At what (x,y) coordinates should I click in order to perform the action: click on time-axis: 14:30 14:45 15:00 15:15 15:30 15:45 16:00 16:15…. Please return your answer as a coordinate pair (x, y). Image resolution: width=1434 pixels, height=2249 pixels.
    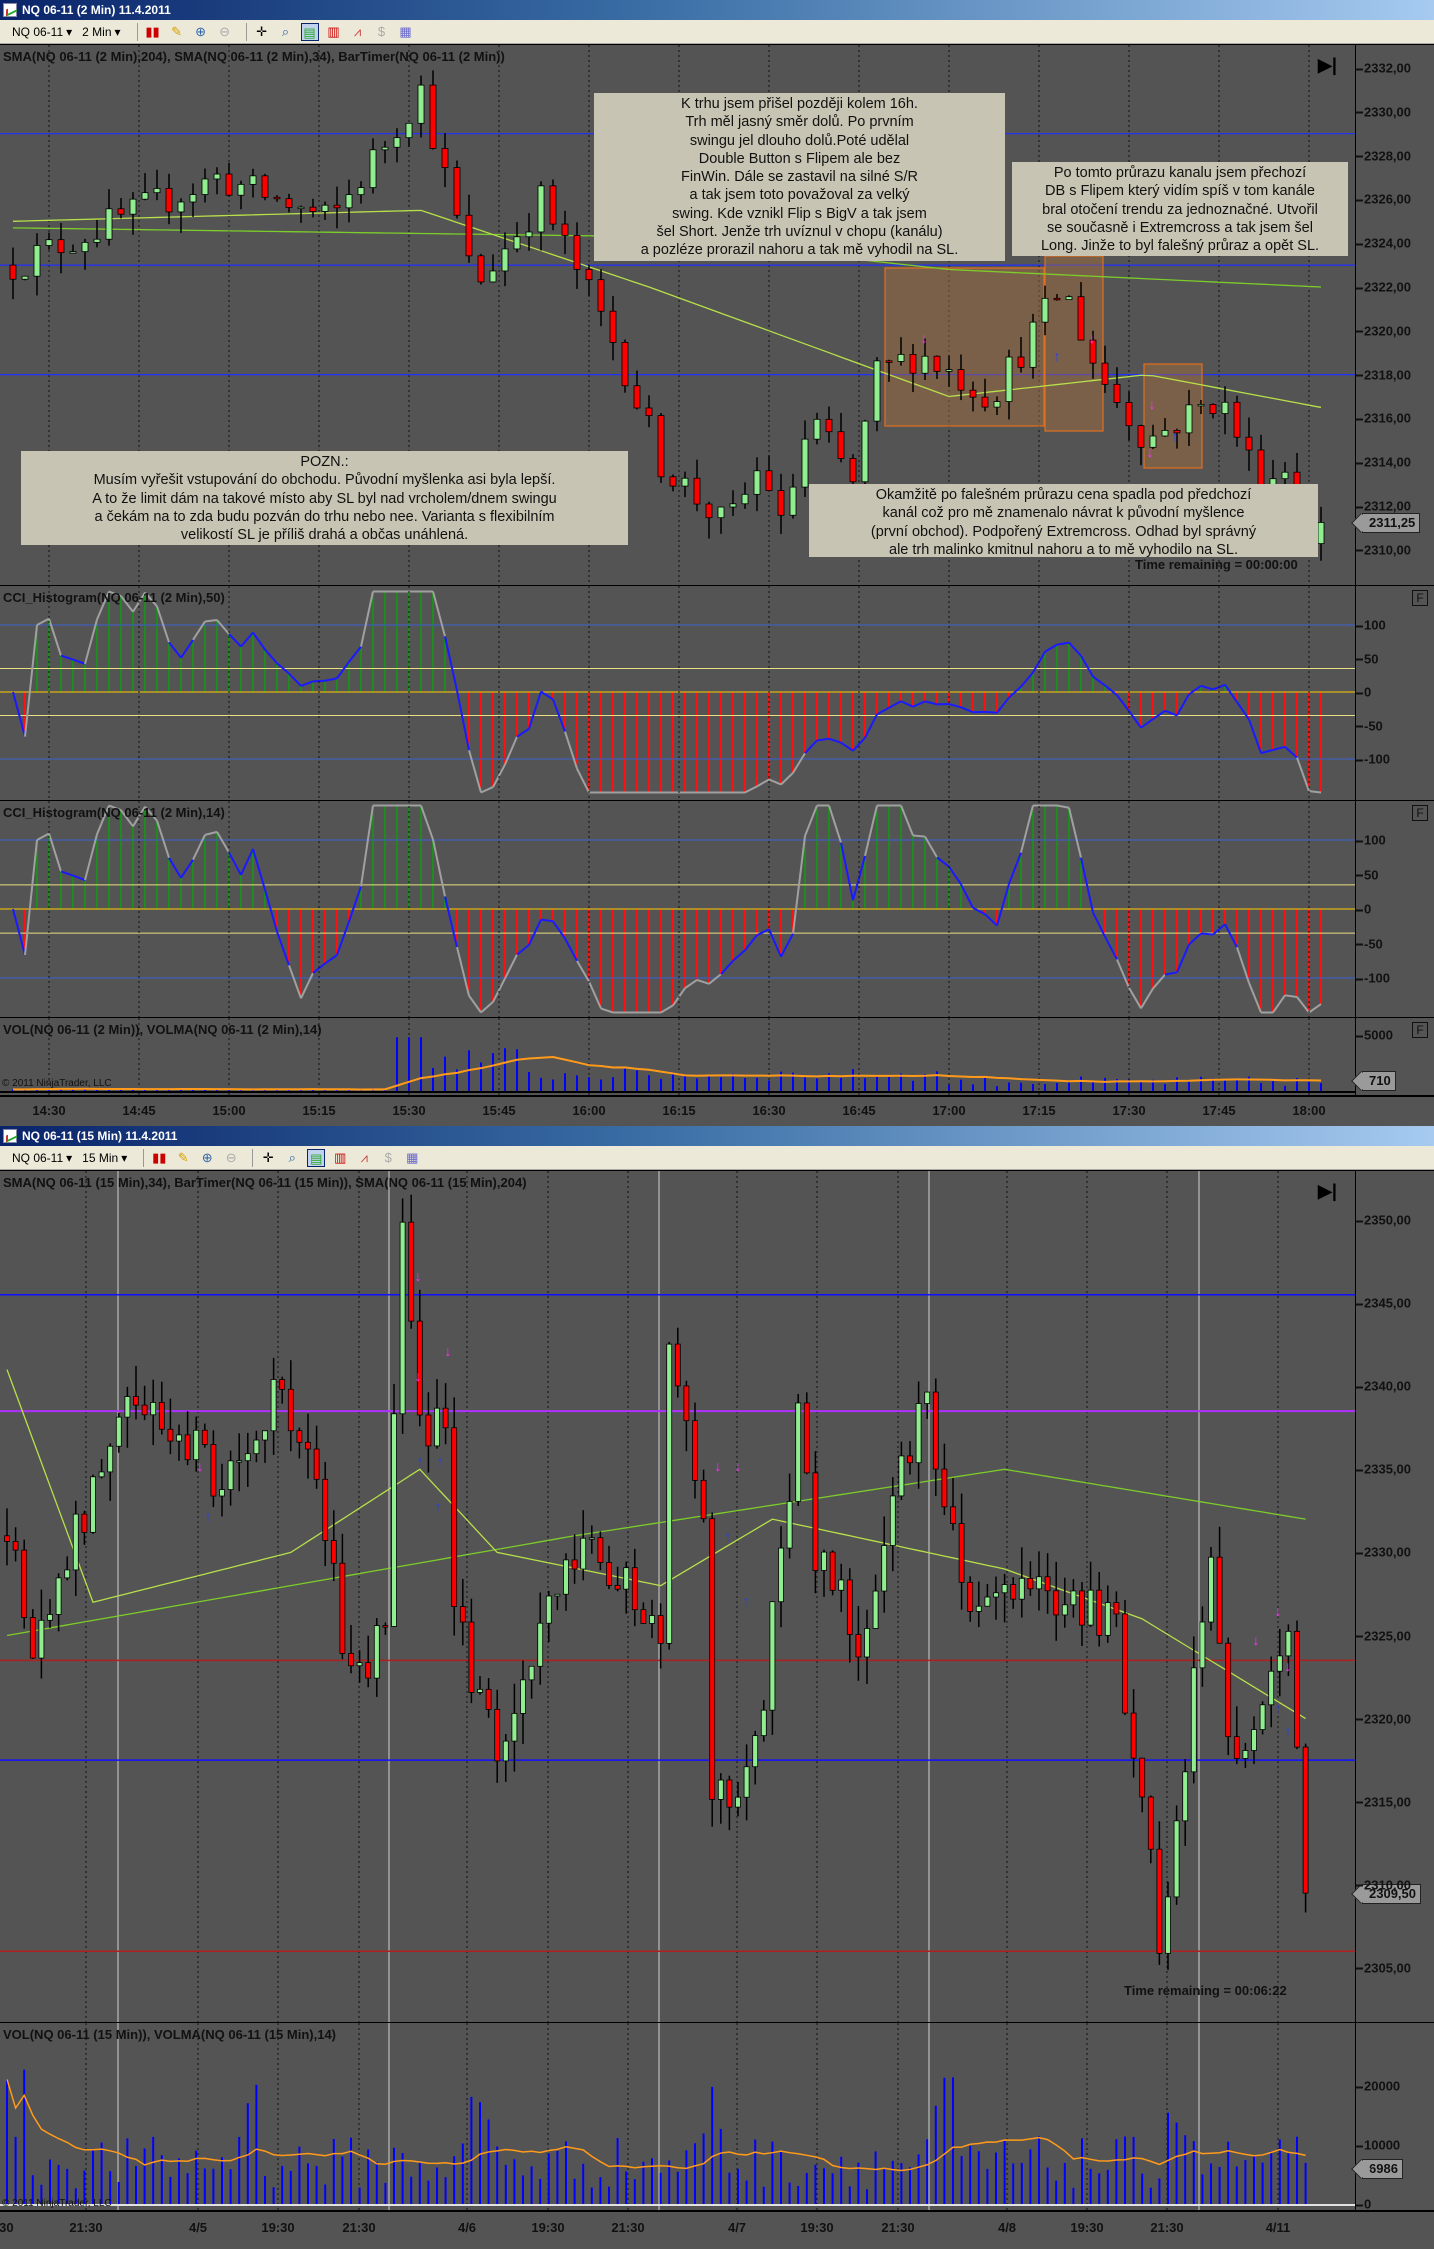
    Looking at the image, I should click on (717, 1110).